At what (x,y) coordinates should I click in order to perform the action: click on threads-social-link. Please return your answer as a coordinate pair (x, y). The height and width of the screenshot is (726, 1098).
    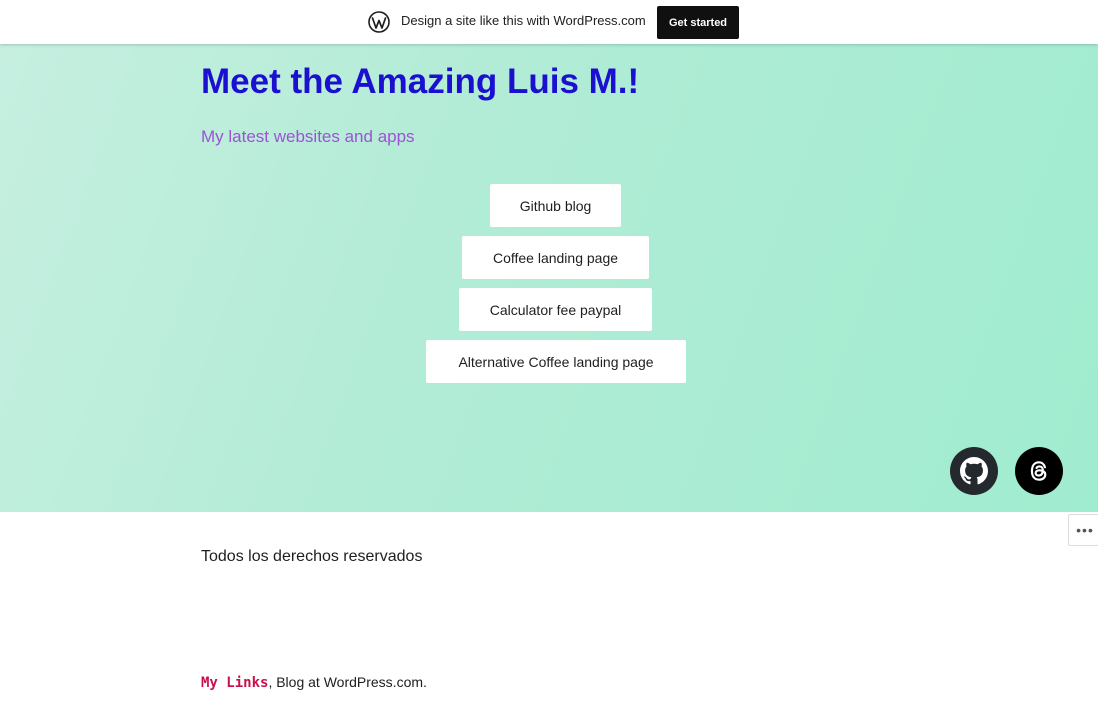
    Looking at the image, I should click on (1039, 471).